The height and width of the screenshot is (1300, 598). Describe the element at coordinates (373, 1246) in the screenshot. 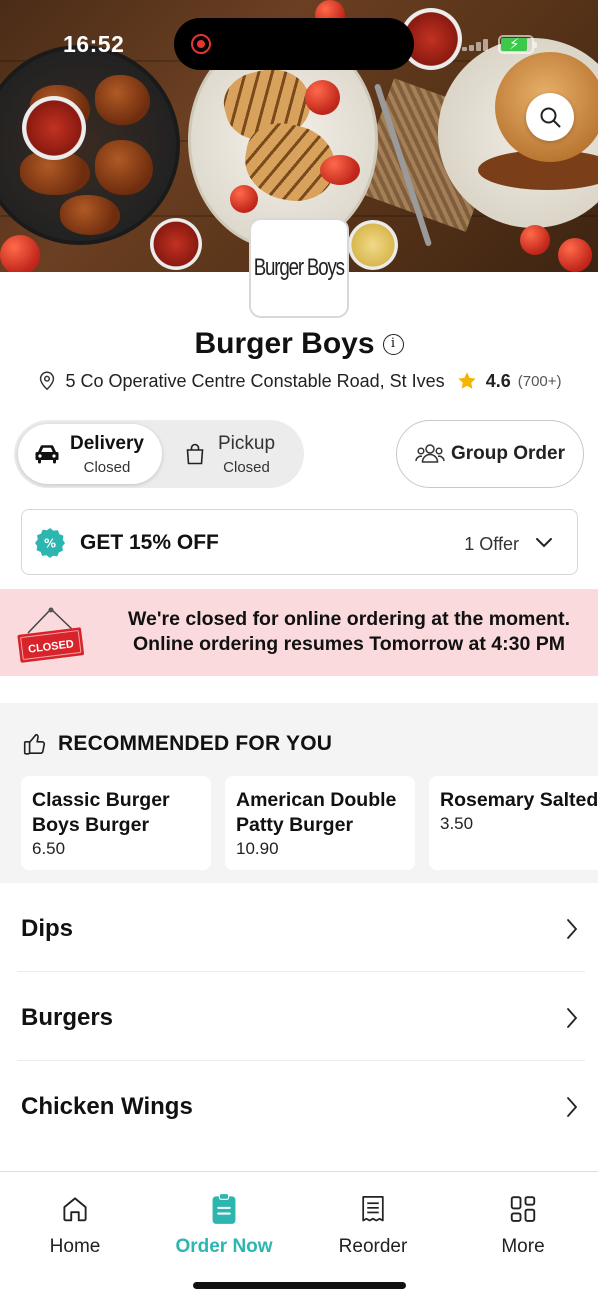

I see `nav-reorder-label: Reorder` at that location.